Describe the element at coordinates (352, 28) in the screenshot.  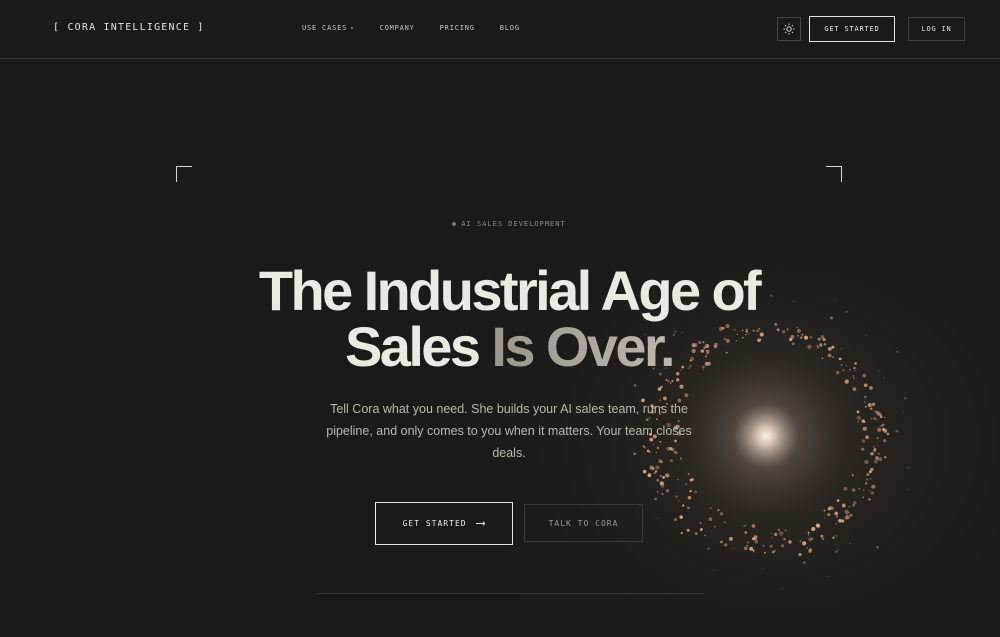
I see `chevron-down-icon: ▾` at that location.